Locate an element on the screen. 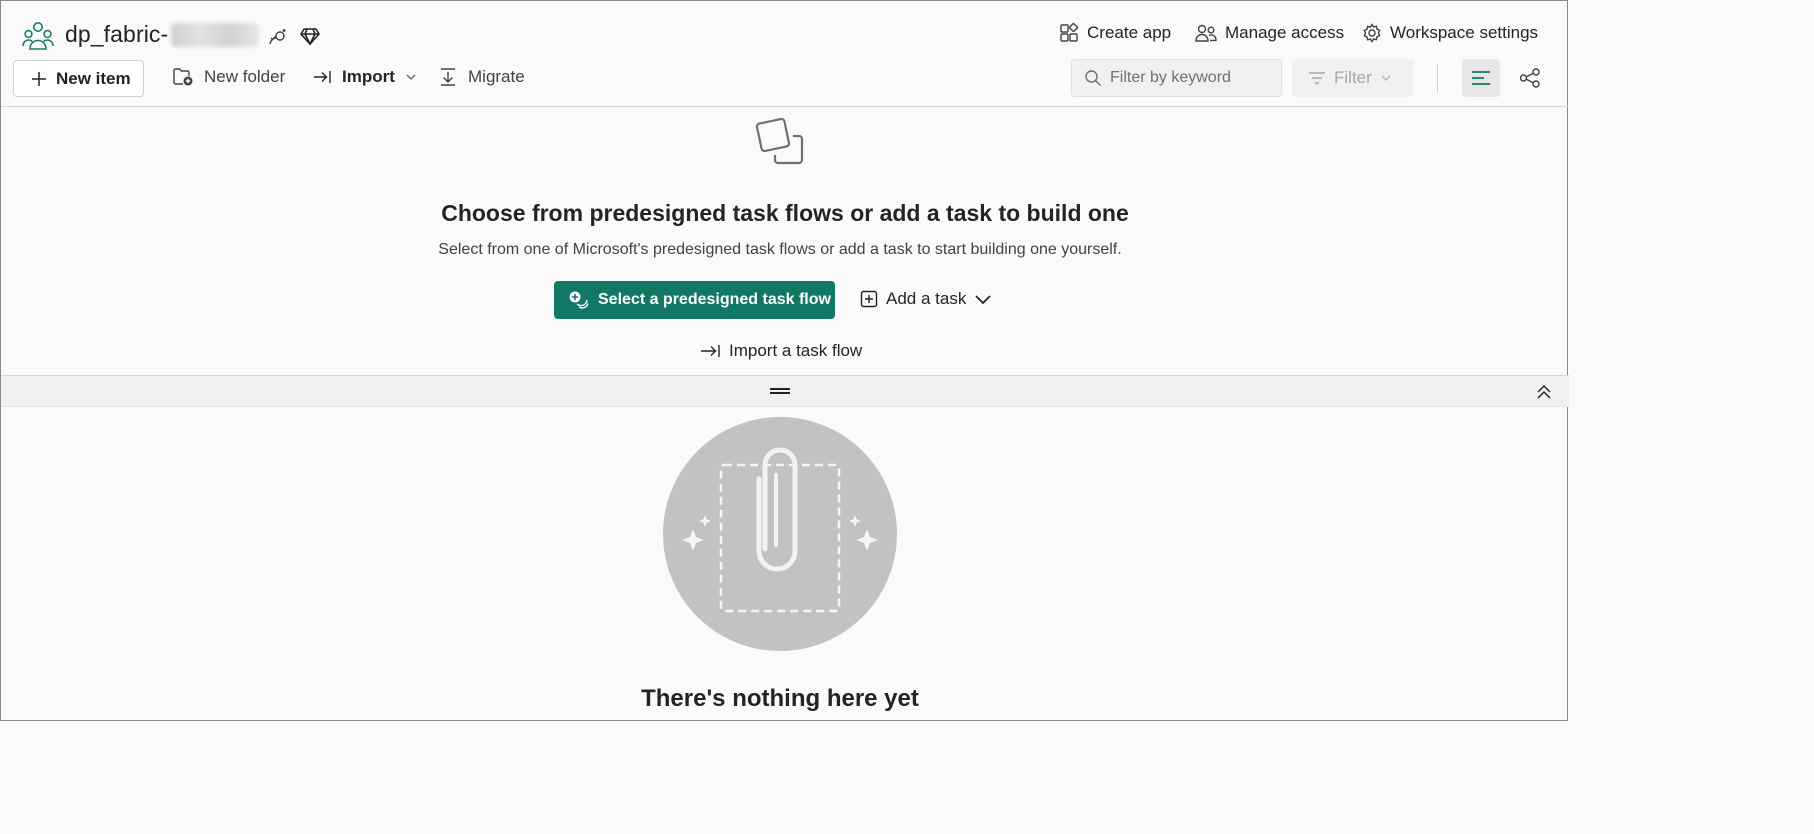  new-folder-label: New folder is located at coordinates (245, 76).